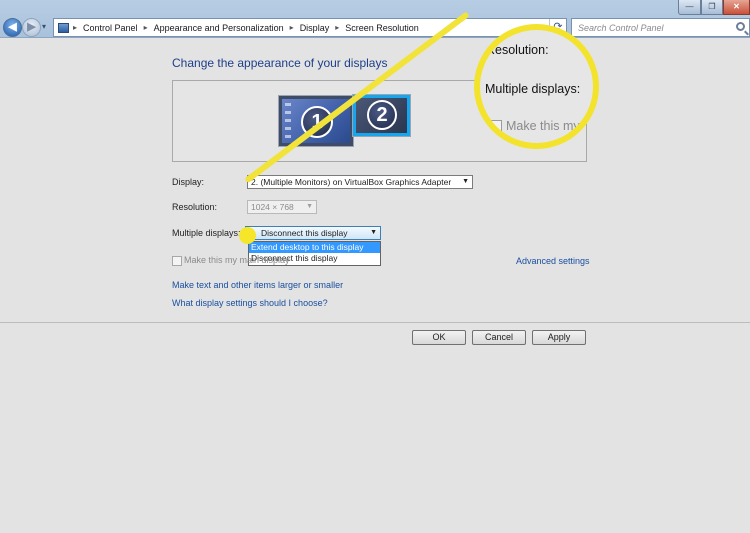 This screenshot has width=750, height=533. What do you see at coordinates (272, 207) in the screenshot?
I see `resolution-select-value: 1024 × 768` at bounding box center [272, 207].